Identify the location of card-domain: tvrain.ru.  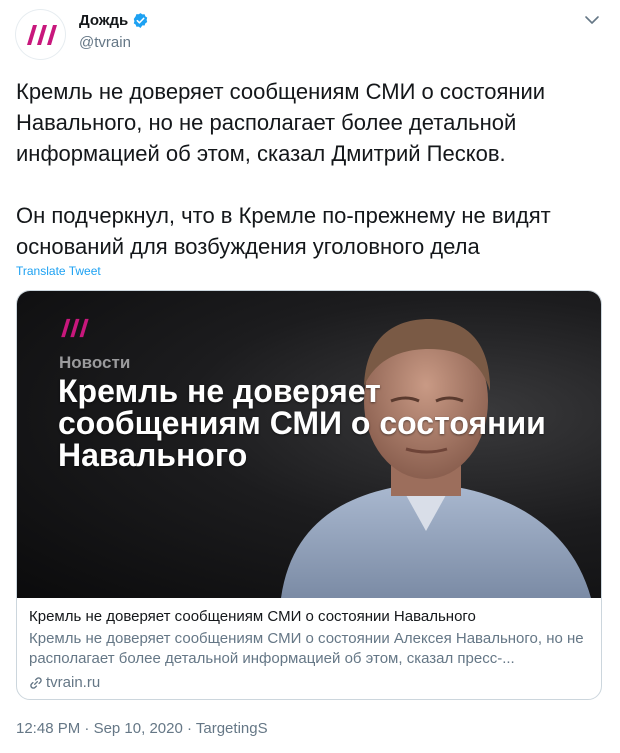
(309, 683).